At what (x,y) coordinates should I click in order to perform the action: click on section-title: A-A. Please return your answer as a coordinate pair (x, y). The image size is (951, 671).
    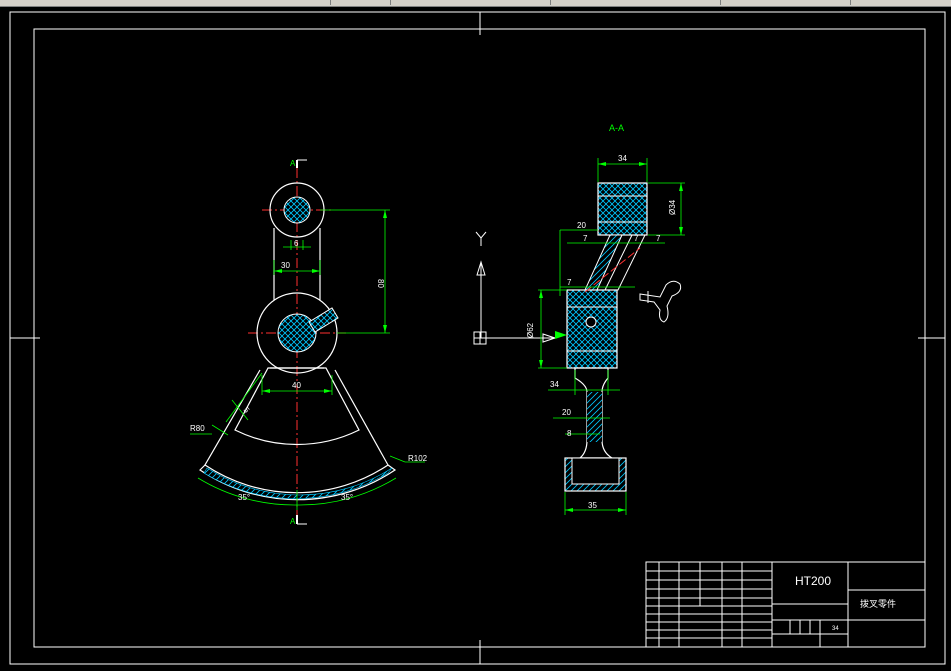
    Looking at the image, I should click on (616, 128).